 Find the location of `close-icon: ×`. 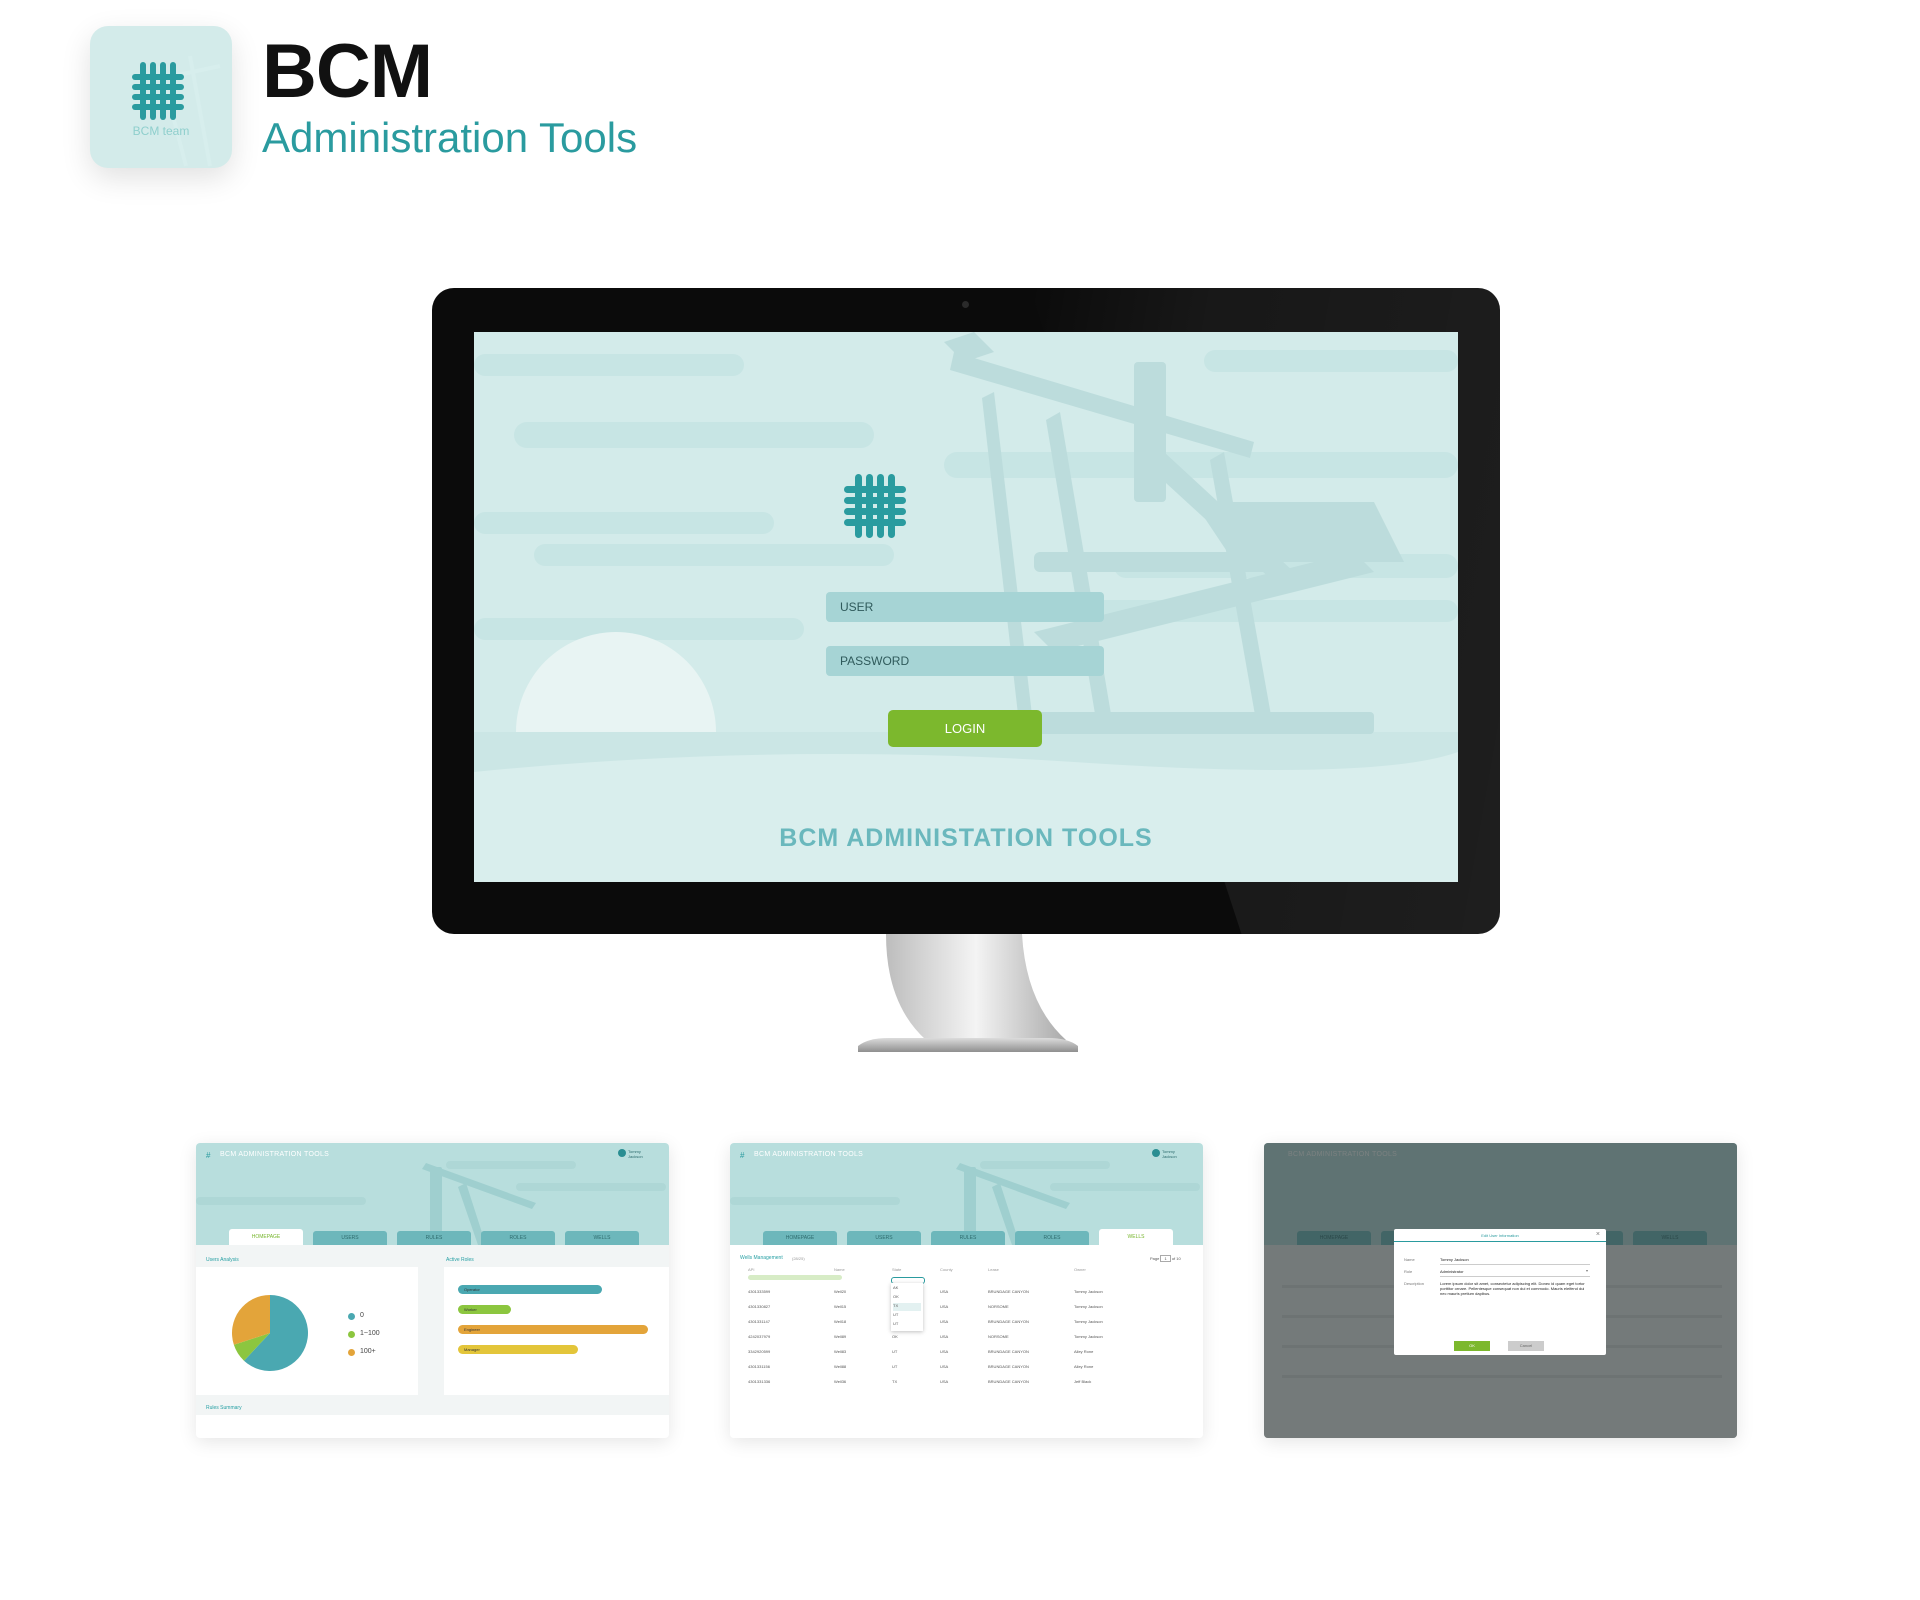

close-icon: × is located at coordinates (1598, 1234).